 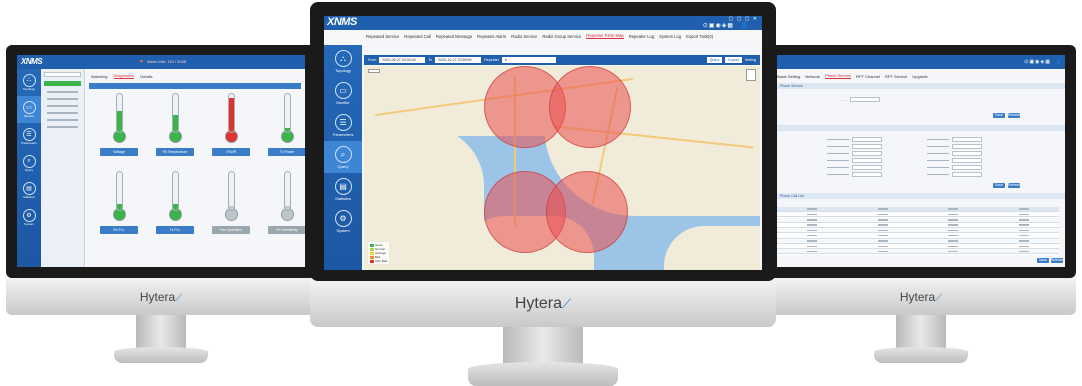 What do you see at coordinates (231, 230) in the screenshot?
I see `gauge-label-button: Fan Operation` at bounding box center [231, 230].